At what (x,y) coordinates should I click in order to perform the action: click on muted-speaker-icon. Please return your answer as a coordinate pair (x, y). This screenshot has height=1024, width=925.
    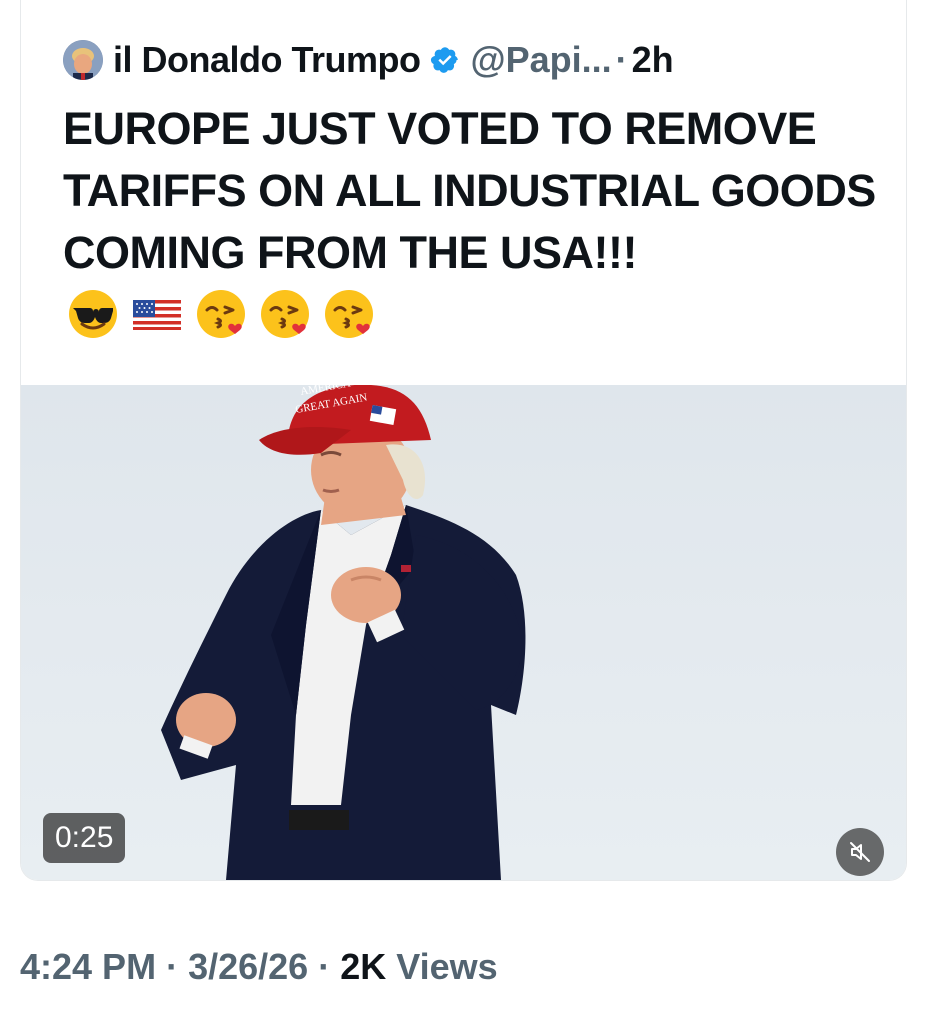
    Looking at the image, I should click on (860, 852).